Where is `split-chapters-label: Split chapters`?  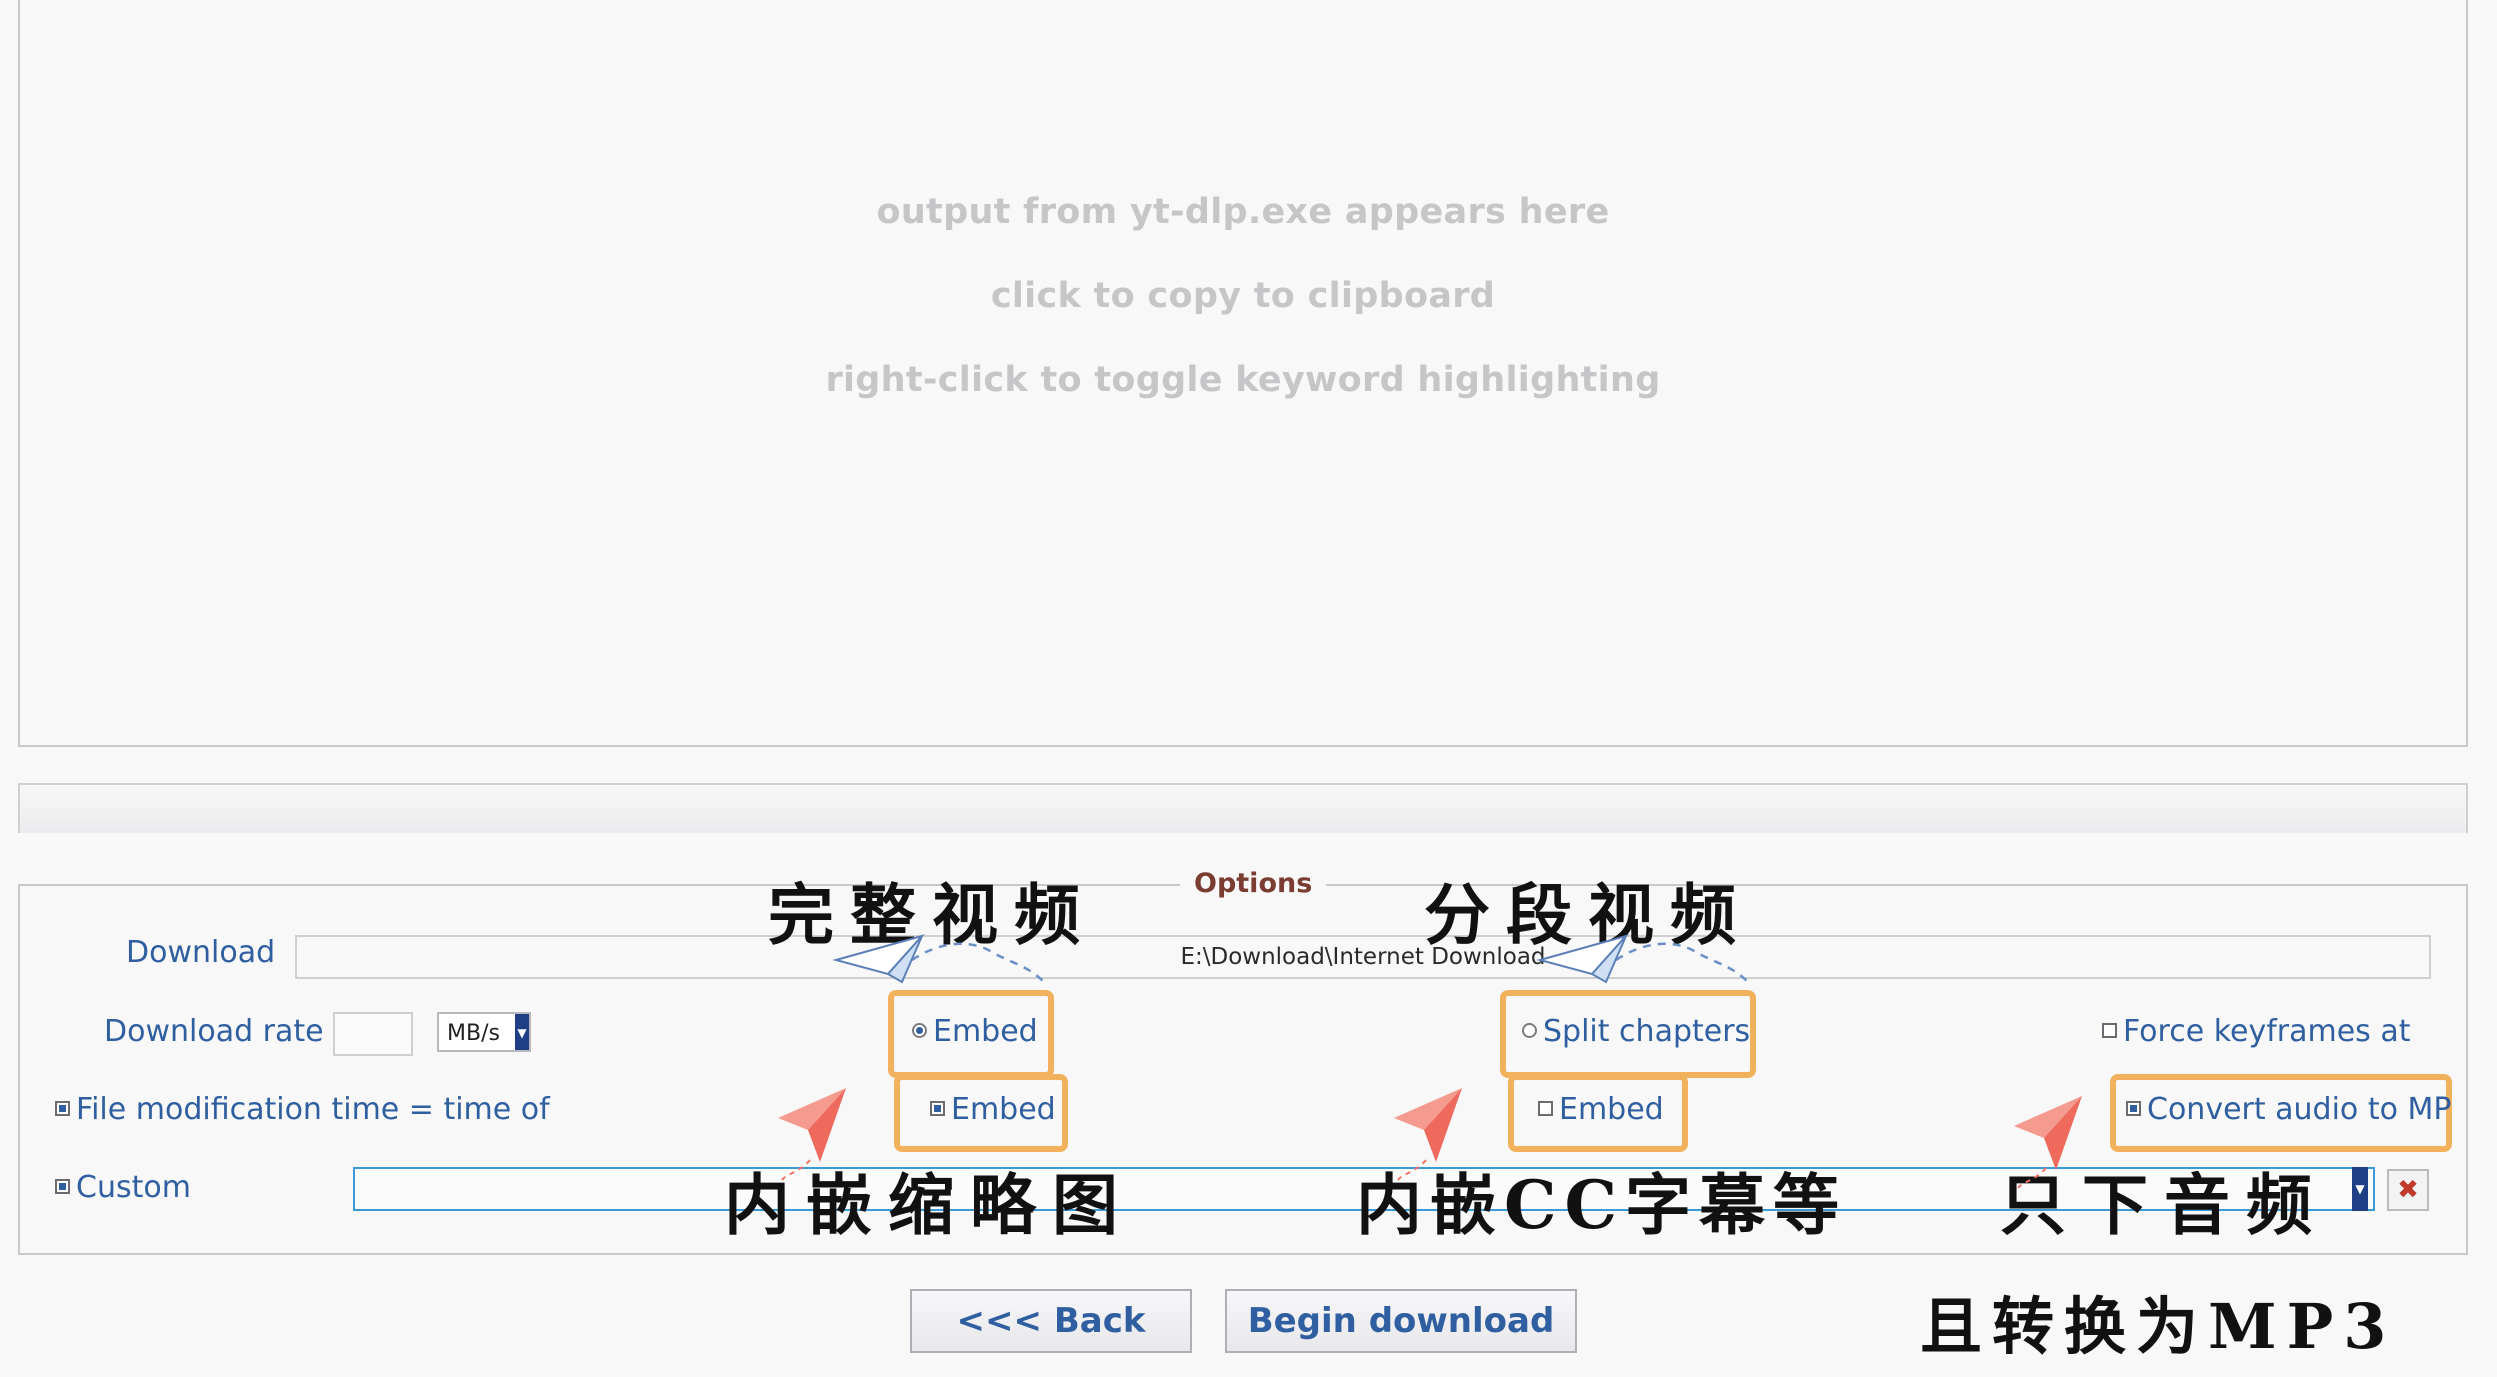 split-chapters-label: Split chapters is located at coordinates (1647, 1031).